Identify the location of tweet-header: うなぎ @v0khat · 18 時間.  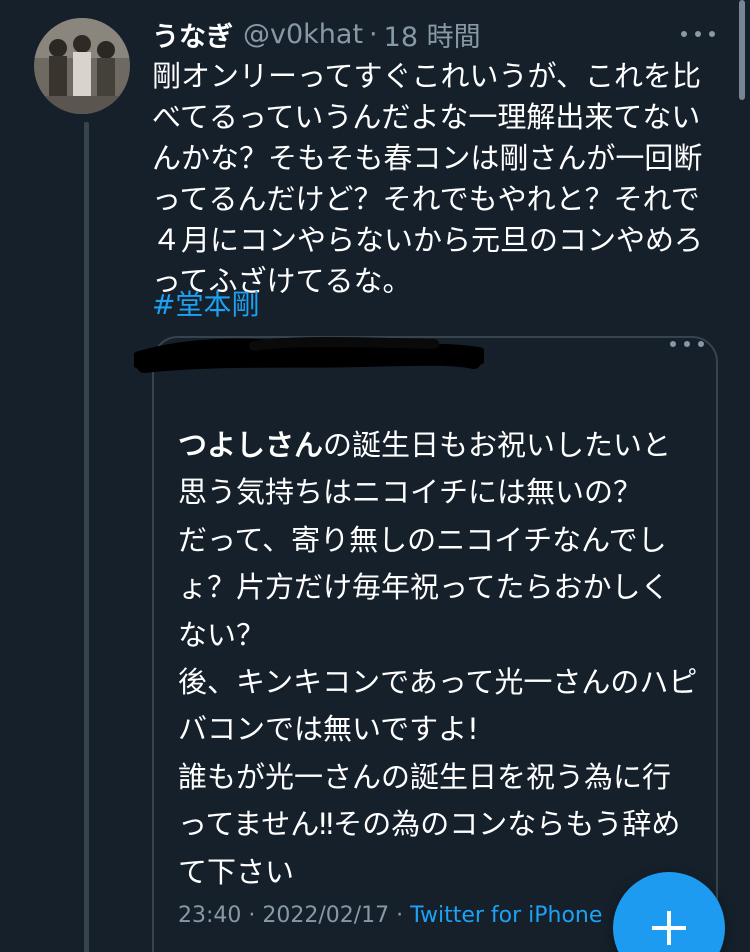
(316, 34).